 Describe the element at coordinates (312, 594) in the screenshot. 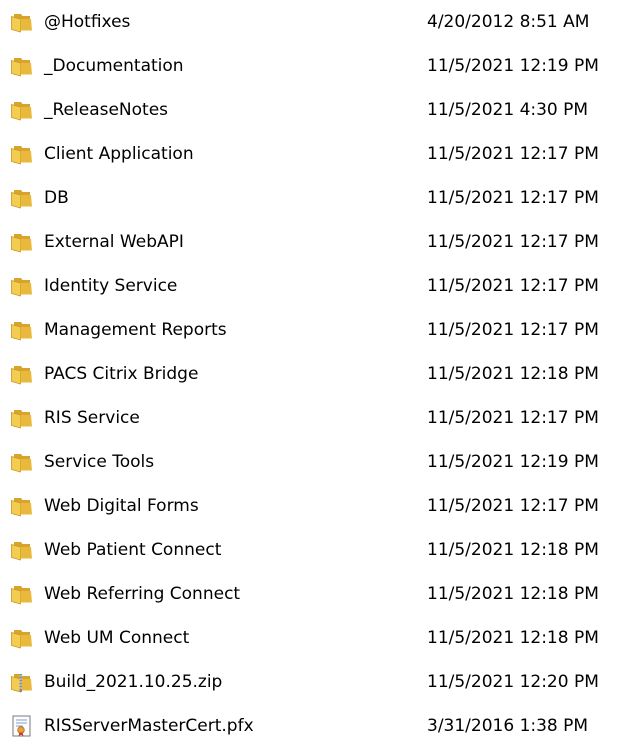

I see `file-row: Web Referring Connect 11/5/2021 12:18 PM` at that location.